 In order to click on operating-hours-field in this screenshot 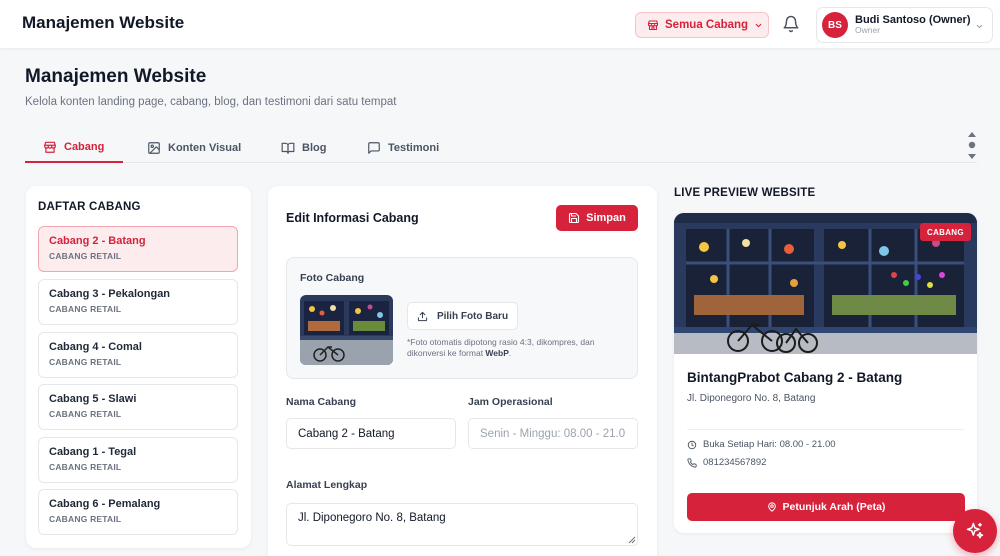, I will do `click(553, 433)`.